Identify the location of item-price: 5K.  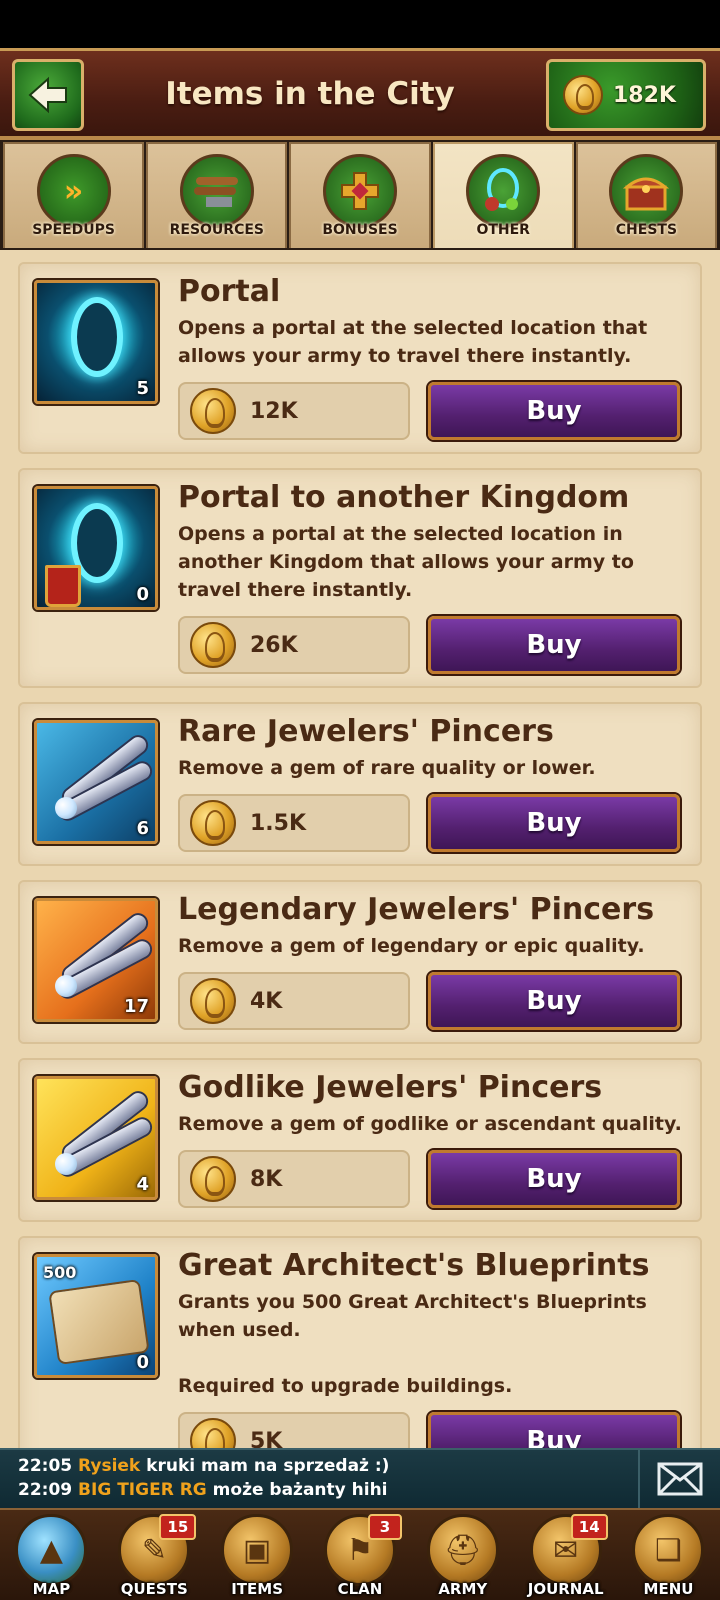
(266, 1438).